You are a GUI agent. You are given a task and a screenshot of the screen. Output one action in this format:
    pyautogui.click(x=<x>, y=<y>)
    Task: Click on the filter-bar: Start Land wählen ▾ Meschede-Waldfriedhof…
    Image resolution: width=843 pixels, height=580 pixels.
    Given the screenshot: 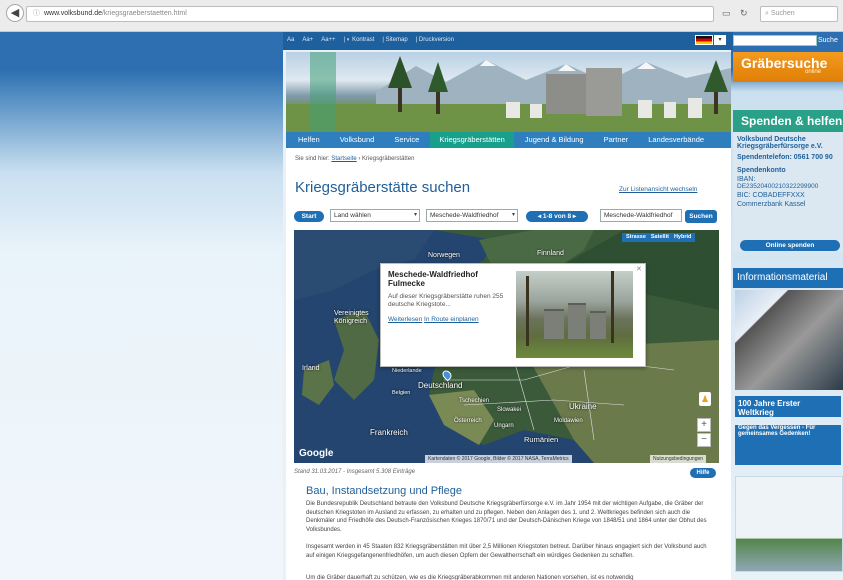 What is the action you would take?
    pyautogui.click(x=508, y=217)
    